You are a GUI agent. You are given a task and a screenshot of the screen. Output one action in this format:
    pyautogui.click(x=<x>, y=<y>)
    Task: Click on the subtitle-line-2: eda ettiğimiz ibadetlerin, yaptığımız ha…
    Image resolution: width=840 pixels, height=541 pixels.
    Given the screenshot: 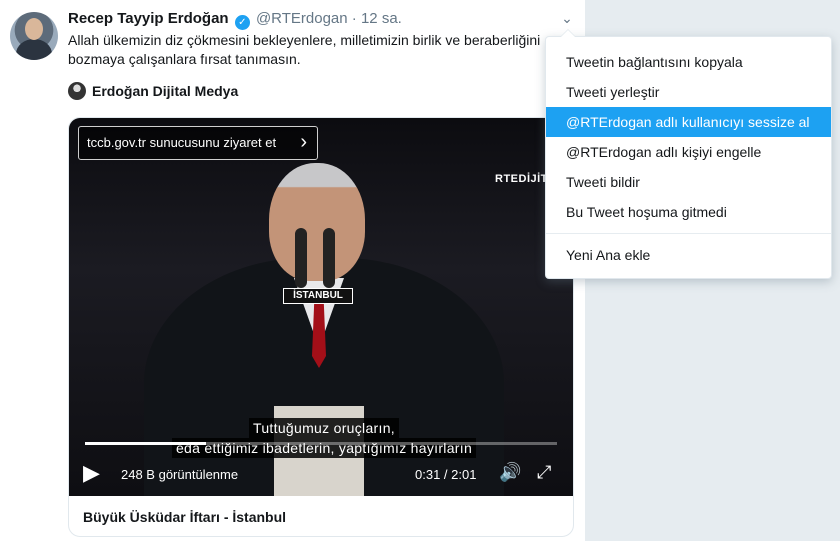 What is the action you would take?
    pyautogui.click(x=324, y=448)
    